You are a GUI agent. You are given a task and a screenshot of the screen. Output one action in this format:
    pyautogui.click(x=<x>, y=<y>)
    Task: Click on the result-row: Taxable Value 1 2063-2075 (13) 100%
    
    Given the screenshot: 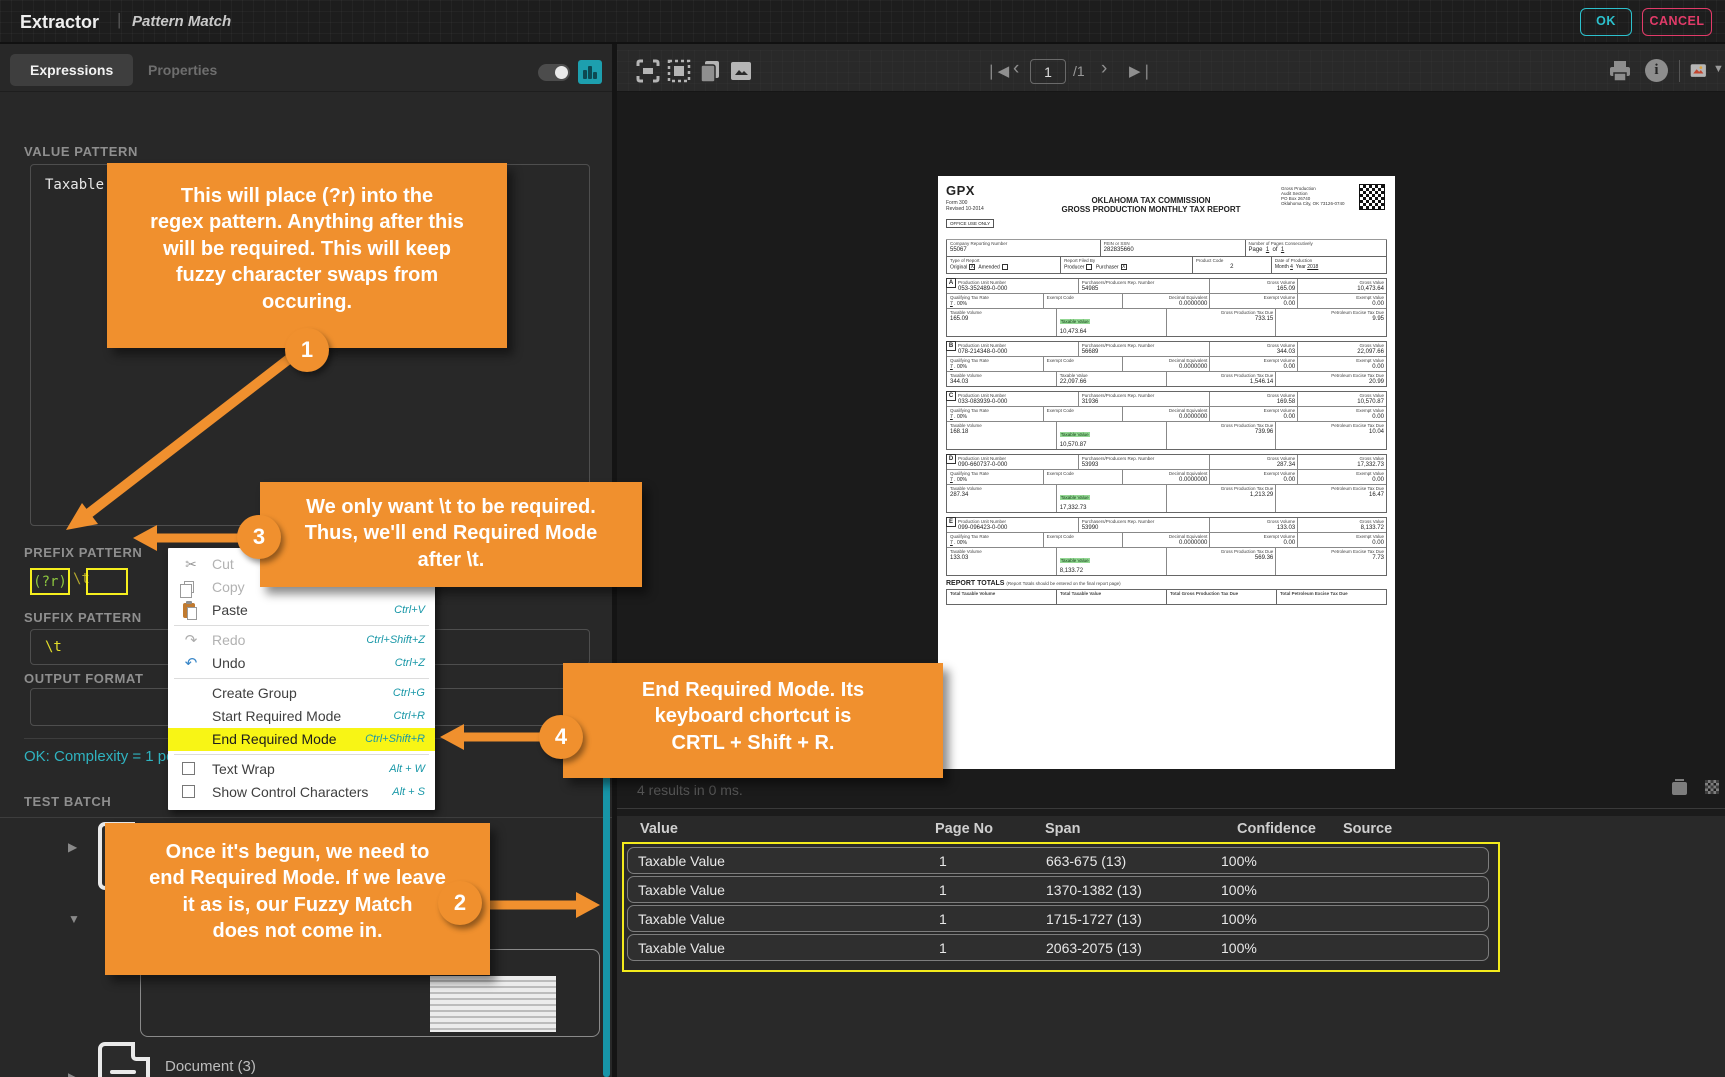 What is the action you would take?
    pyautogui.click(x=1058, y=947)
    